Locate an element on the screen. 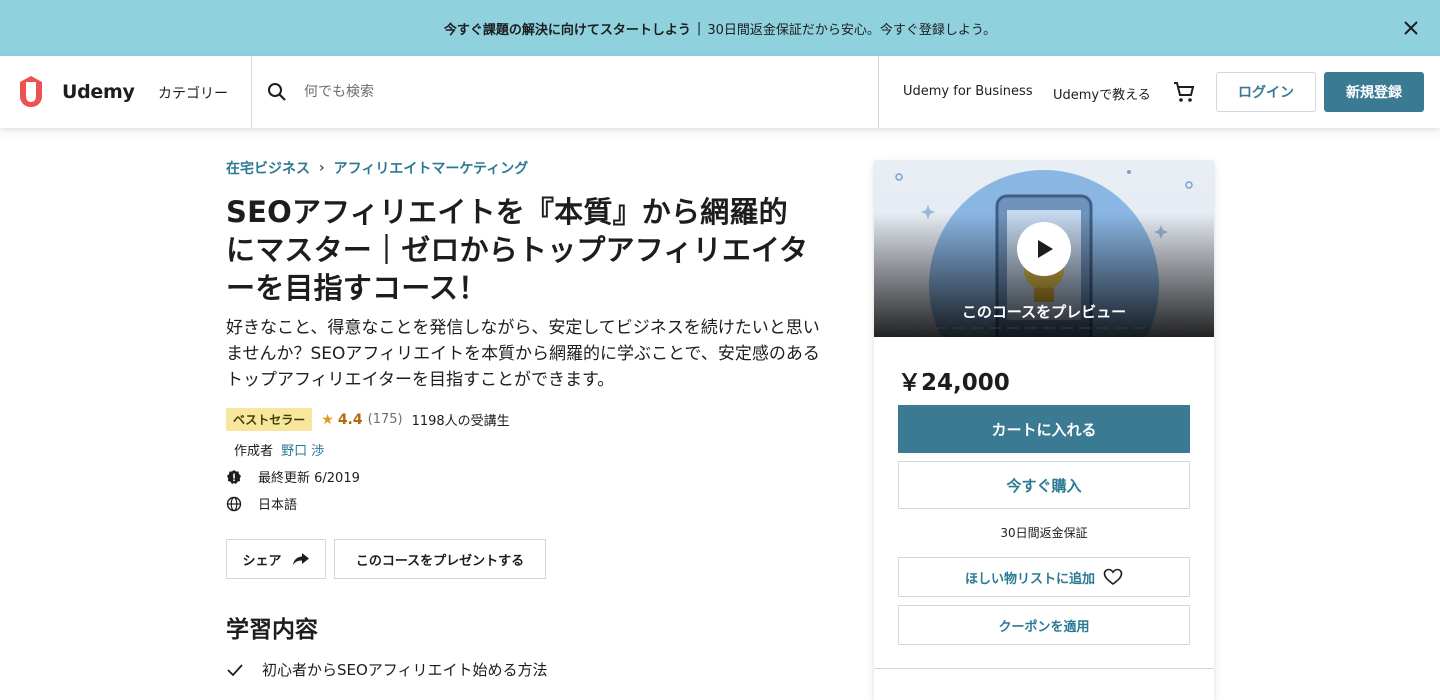 This screenshot has height=700, width=1440. search-input is located at coordinates (565, 92).